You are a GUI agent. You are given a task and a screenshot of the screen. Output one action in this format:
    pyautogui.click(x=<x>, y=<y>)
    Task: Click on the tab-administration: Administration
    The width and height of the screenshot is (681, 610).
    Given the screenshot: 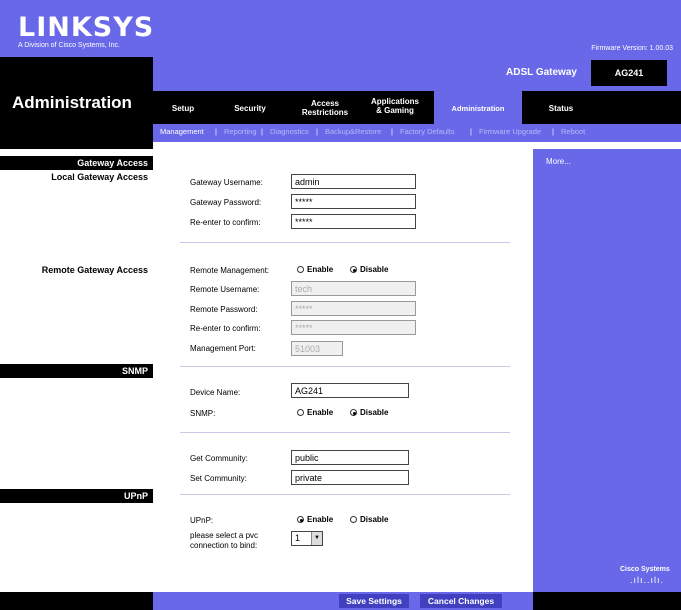 What is the action you would take?
    pyautogui.click(x=478, y=108)
    